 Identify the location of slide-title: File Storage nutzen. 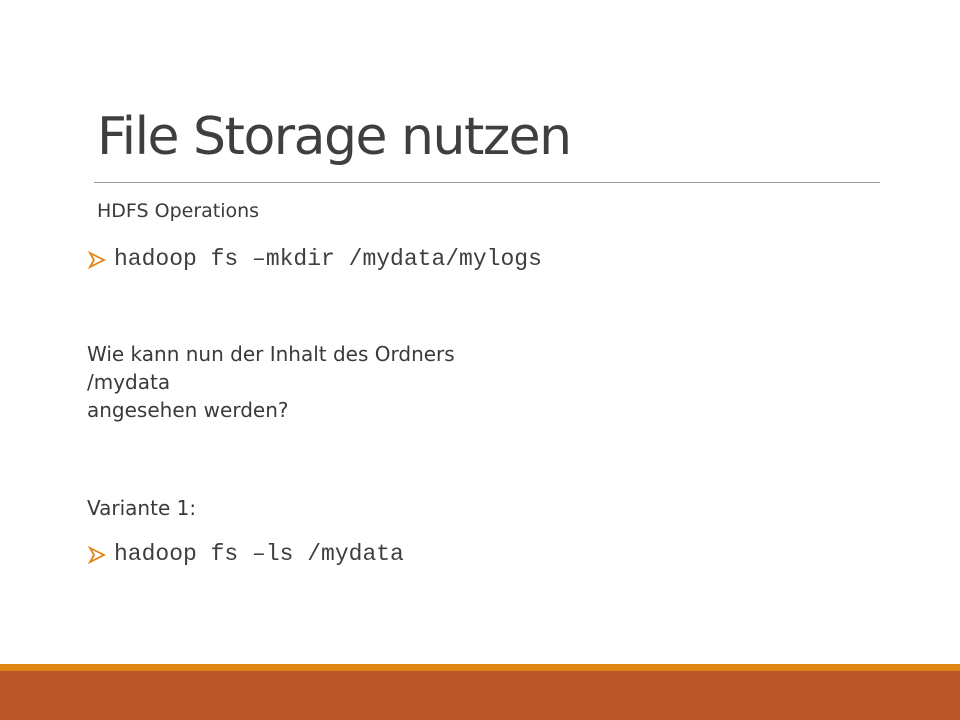
(334, 137).